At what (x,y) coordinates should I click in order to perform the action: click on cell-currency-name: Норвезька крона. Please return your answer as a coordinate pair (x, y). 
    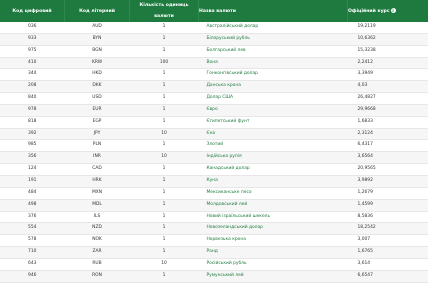
    Looking at the image, I should click on (273, 241).